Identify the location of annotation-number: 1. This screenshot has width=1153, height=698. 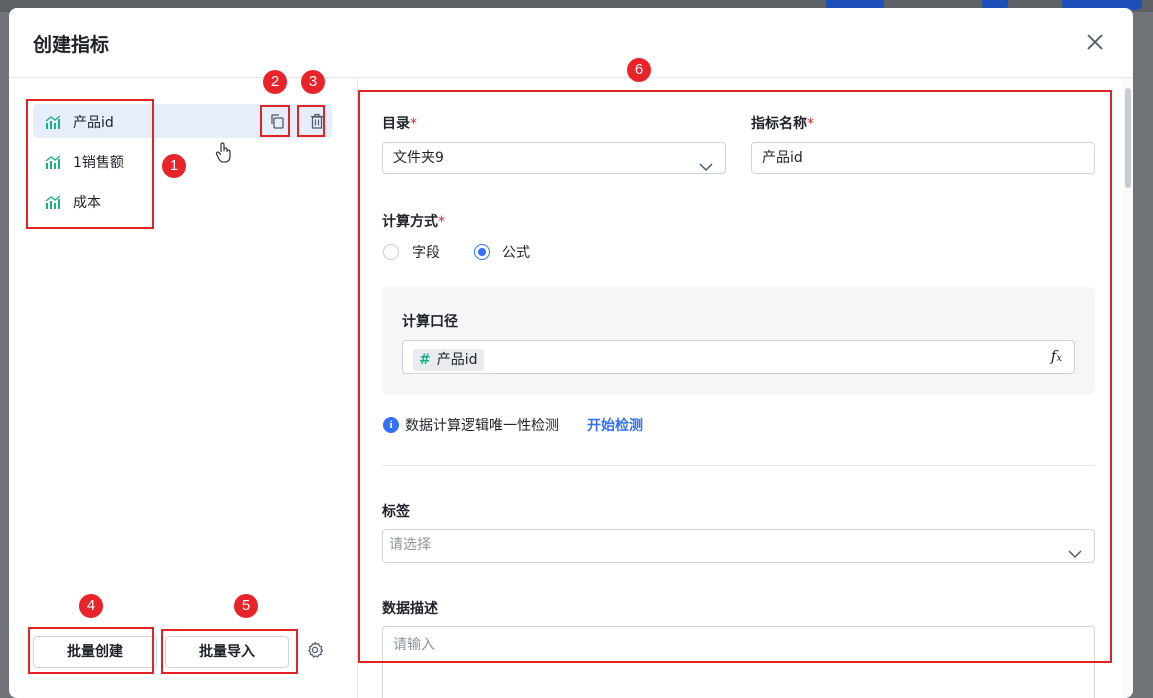
(174, 166).